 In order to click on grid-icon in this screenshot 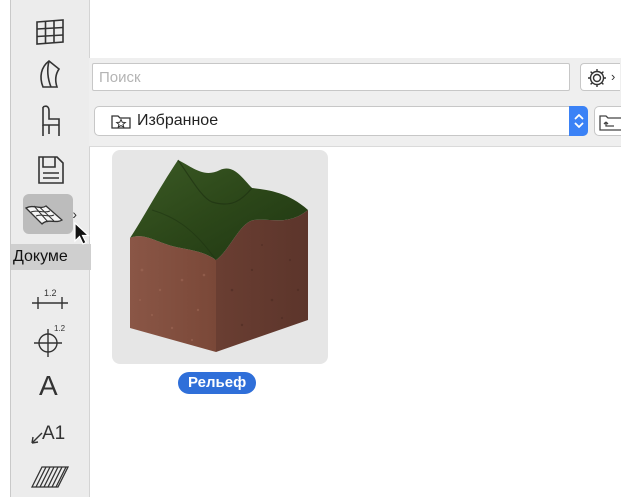, I will do `click(50, 32)`.